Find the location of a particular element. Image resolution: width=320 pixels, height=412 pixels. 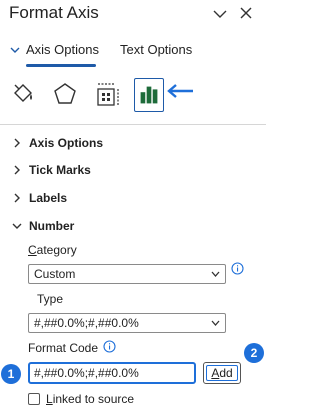

add-button: Add is located at coordinates (222, 373).